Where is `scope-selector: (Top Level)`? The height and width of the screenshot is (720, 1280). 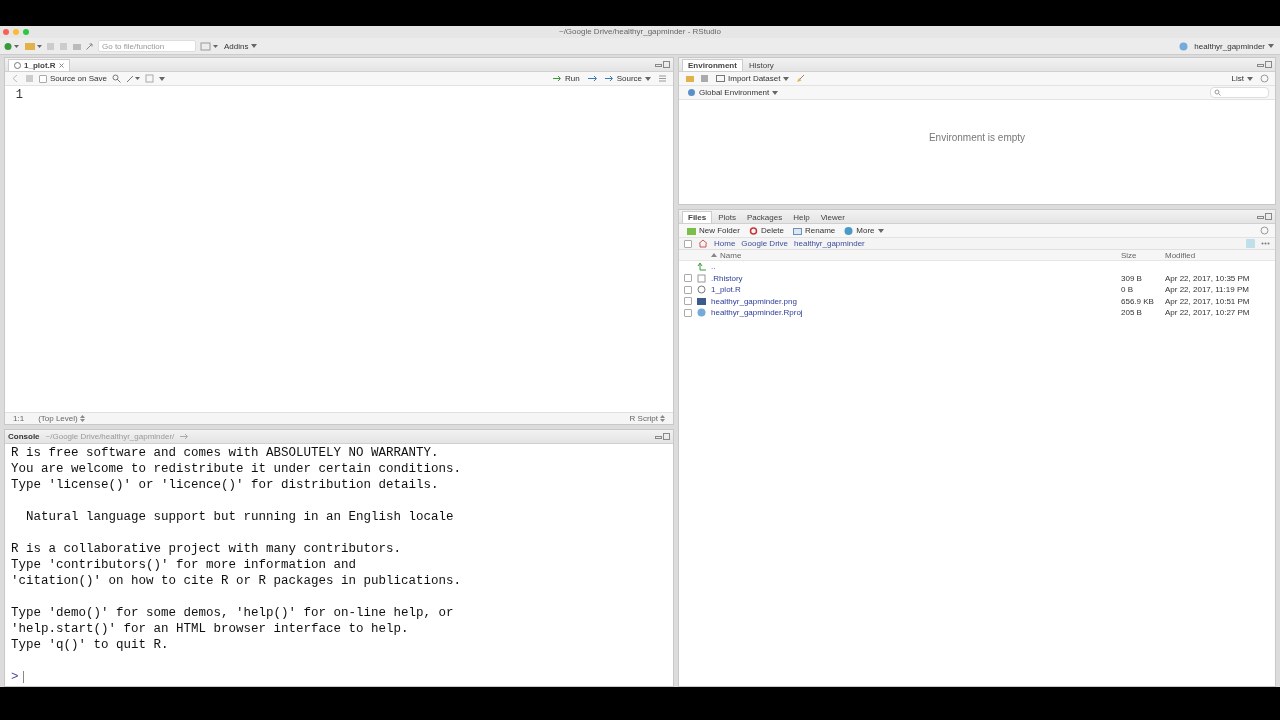
scope-selector: (Top Level) is located at coordinates (61, 418).